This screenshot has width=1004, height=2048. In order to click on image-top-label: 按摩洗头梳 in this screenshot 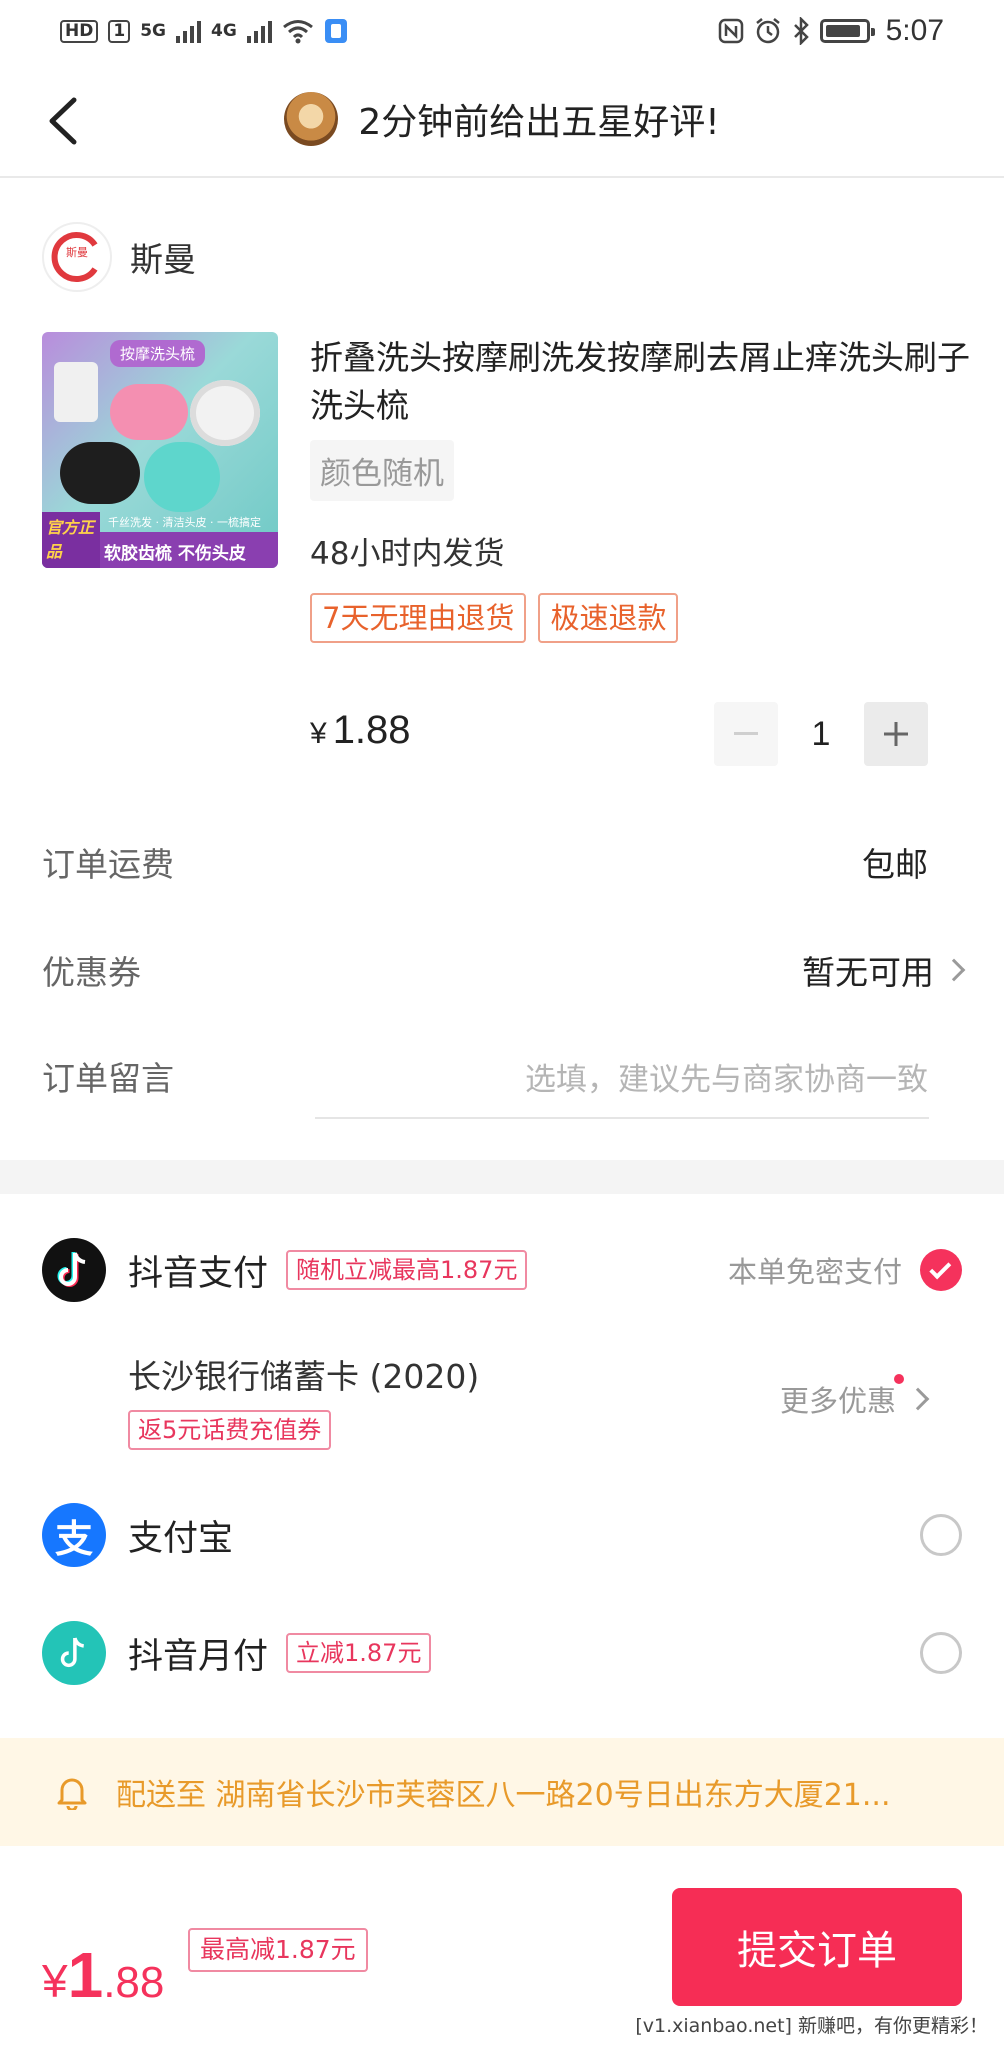, I will do `click(158, 353)`.